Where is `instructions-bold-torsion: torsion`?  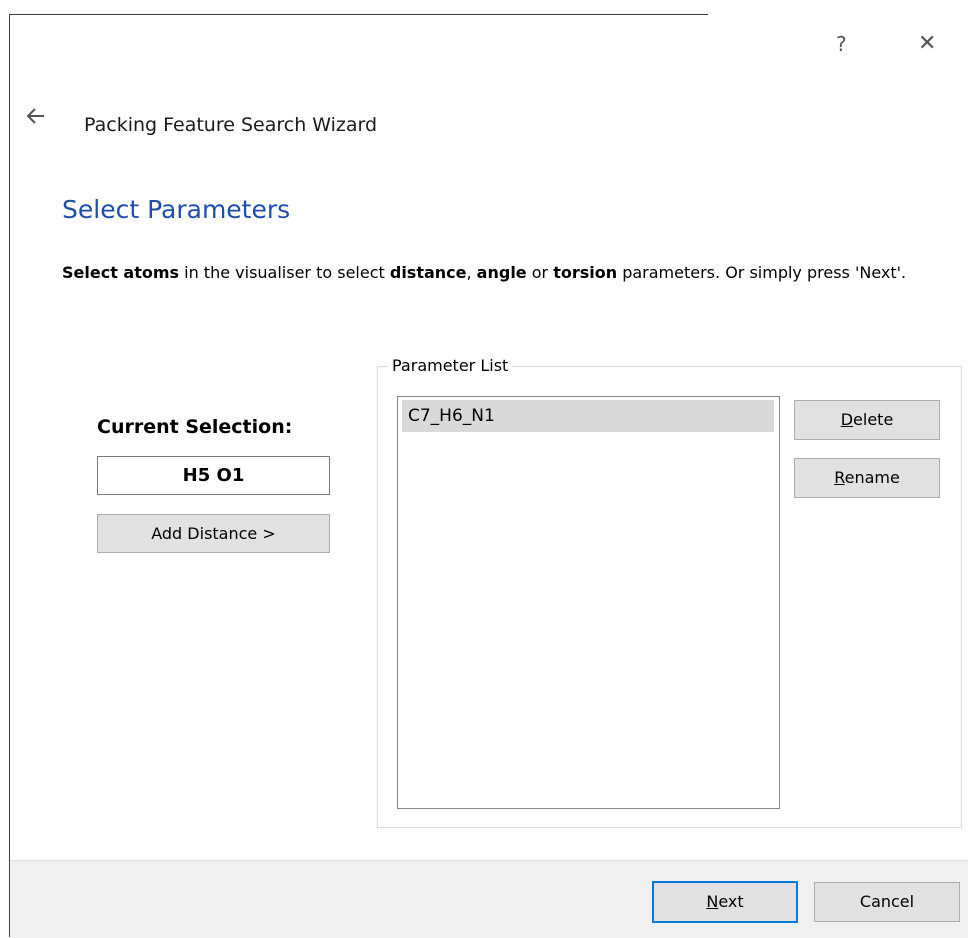 instructions-bold-torsion: torsion is located at coordinates (585, 272).